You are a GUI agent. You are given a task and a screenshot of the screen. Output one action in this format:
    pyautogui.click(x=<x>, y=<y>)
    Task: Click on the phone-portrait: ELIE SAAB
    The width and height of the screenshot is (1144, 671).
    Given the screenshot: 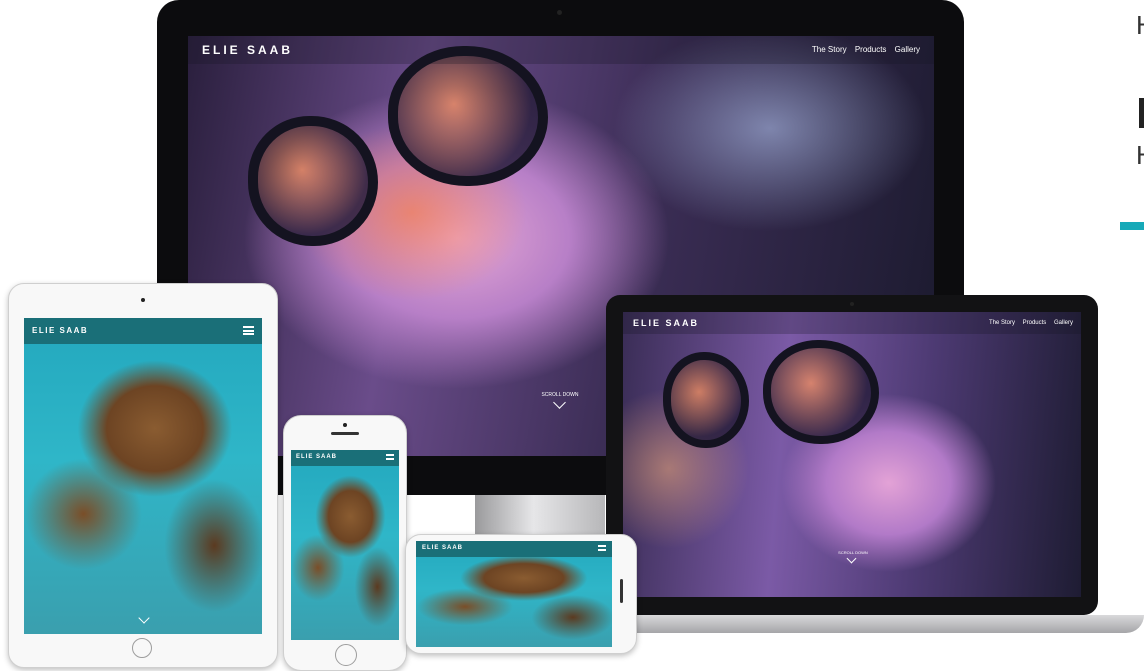 What is the action you would take?
    pyautogui.click(x=345, y=543)
    